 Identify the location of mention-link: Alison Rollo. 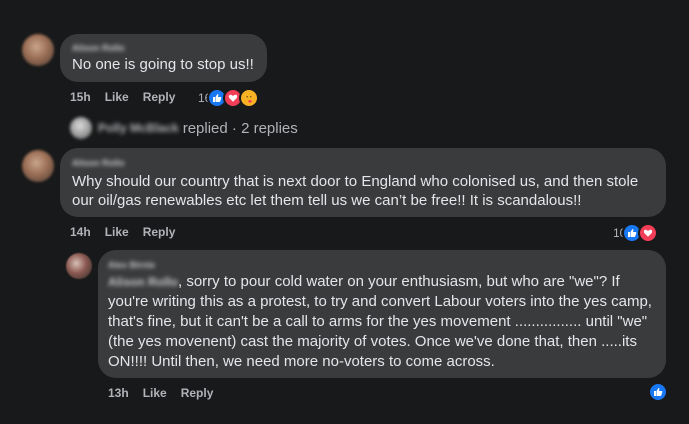
(143, 282).